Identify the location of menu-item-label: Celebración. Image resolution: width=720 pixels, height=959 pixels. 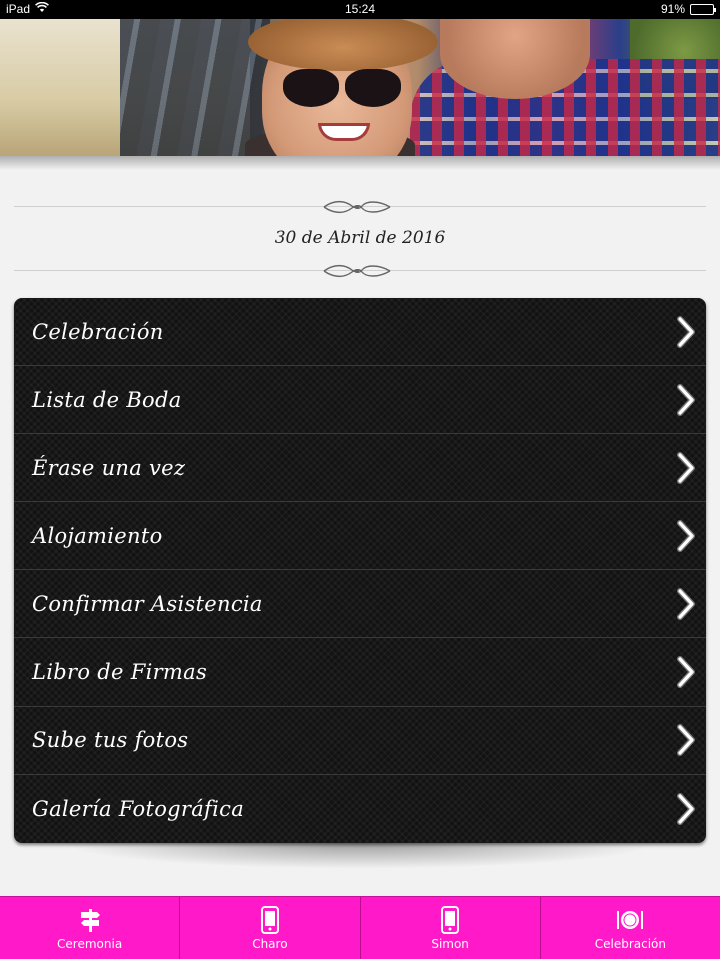
(98, 331).